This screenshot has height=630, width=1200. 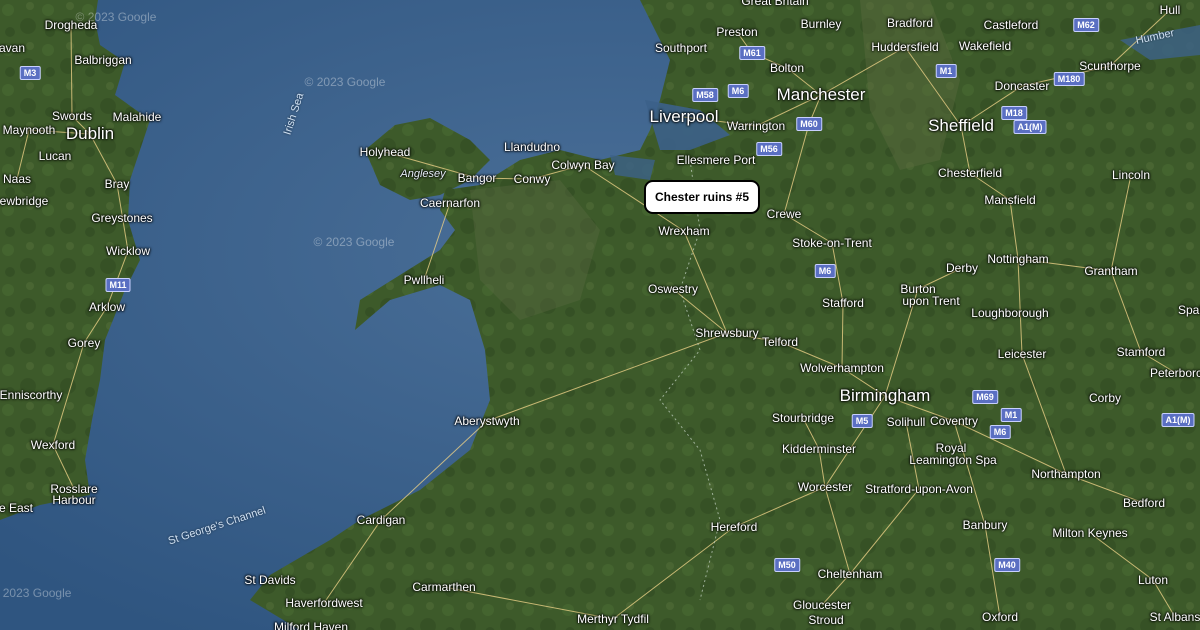 I want to click on city-label: Gorey, so click(x=84, y=343).